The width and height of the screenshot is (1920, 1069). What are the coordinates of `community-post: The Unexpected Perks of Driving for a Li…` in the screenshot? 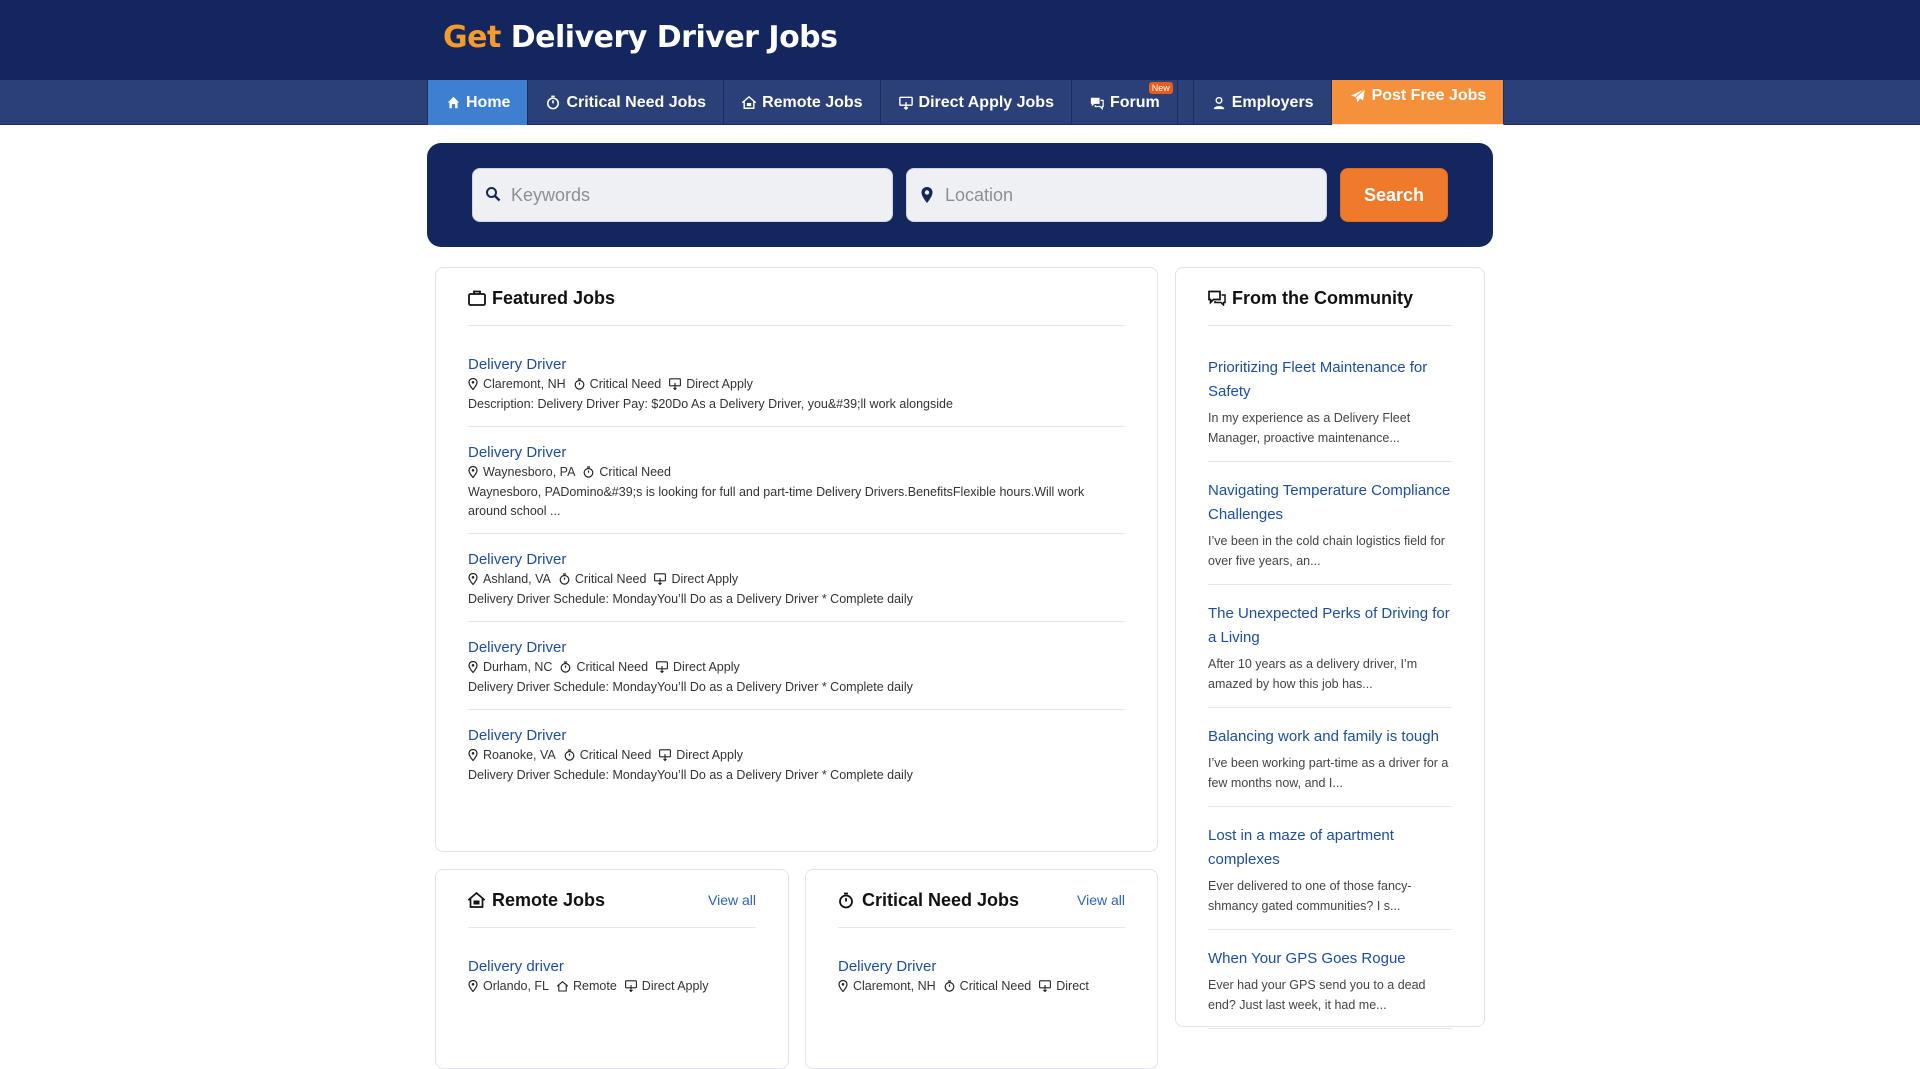 It's located at (1330, 655).